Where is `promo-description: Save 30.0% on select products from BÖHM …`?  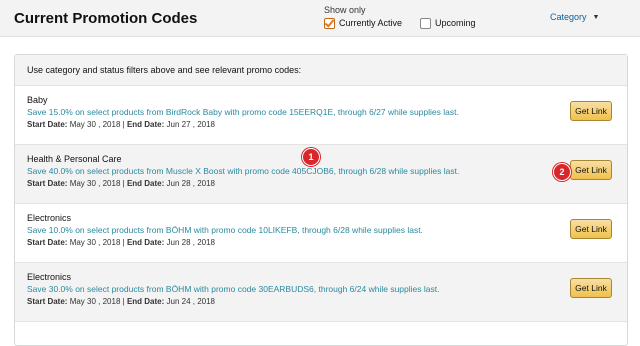
promo-description: Save 30.0% on select products from BÖHM … is located at coordinates (233, 289).